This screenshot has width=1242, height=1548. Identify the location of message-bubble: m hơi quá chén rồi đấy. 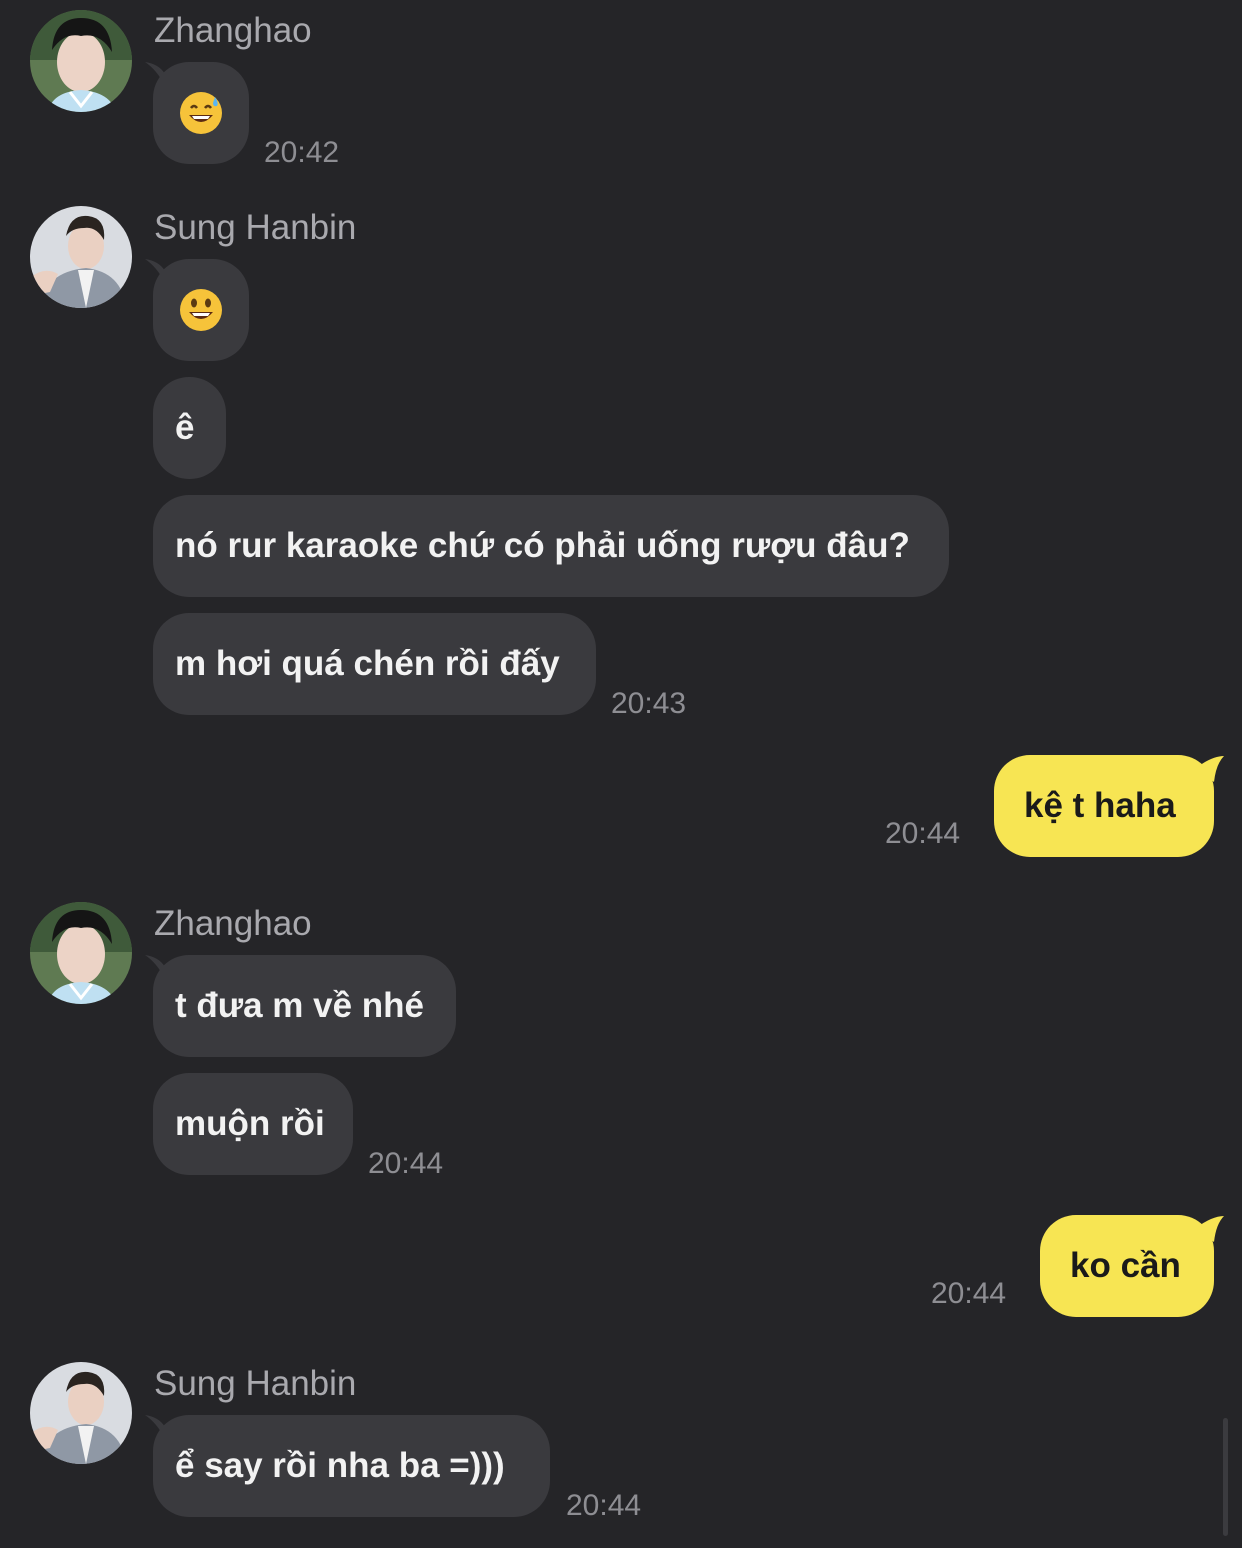
(374, 664).